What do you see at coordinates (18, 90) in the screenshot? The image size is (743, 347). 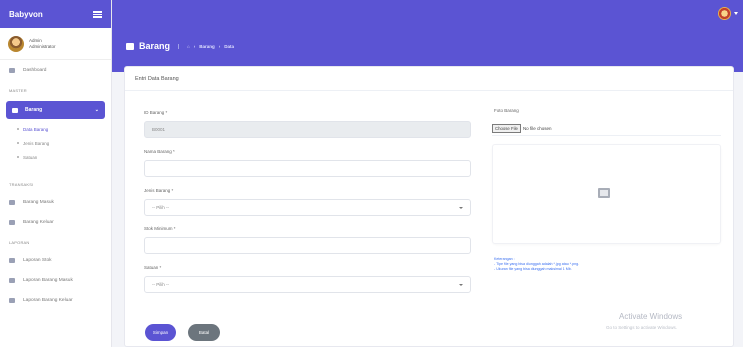 I see `nav-heading-master: MASTER` at bounding box center [18, 90].